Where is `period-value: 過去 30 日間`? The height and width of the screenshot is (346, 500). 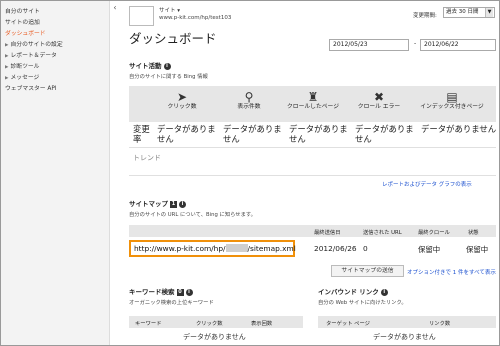
period-value: 過去 30 日間 is located at coordinates (462, 12).